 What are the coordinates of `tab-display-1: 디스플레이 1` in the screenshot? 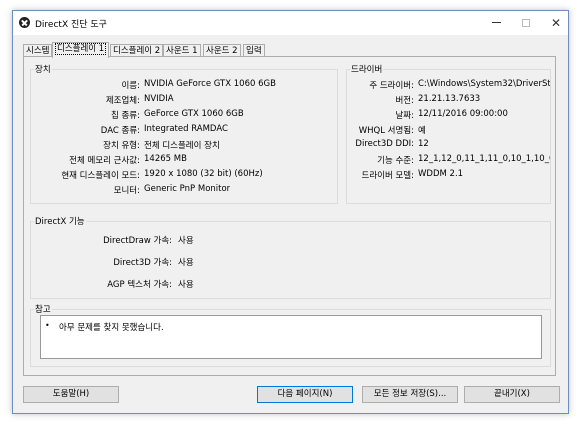 It's located at (81, 50).